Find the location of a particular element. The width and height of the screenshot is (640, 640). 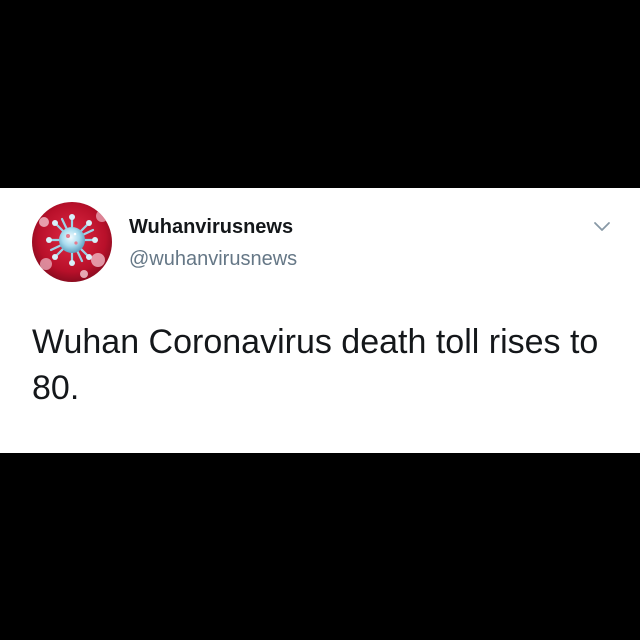

tweet-menu-button is located at coordinates (602, 227).